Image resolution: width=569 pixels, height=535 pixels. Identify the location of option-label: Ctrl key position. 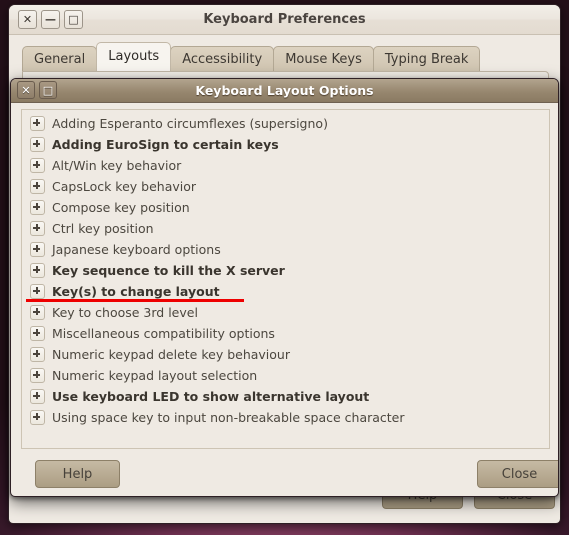
(103, 228).